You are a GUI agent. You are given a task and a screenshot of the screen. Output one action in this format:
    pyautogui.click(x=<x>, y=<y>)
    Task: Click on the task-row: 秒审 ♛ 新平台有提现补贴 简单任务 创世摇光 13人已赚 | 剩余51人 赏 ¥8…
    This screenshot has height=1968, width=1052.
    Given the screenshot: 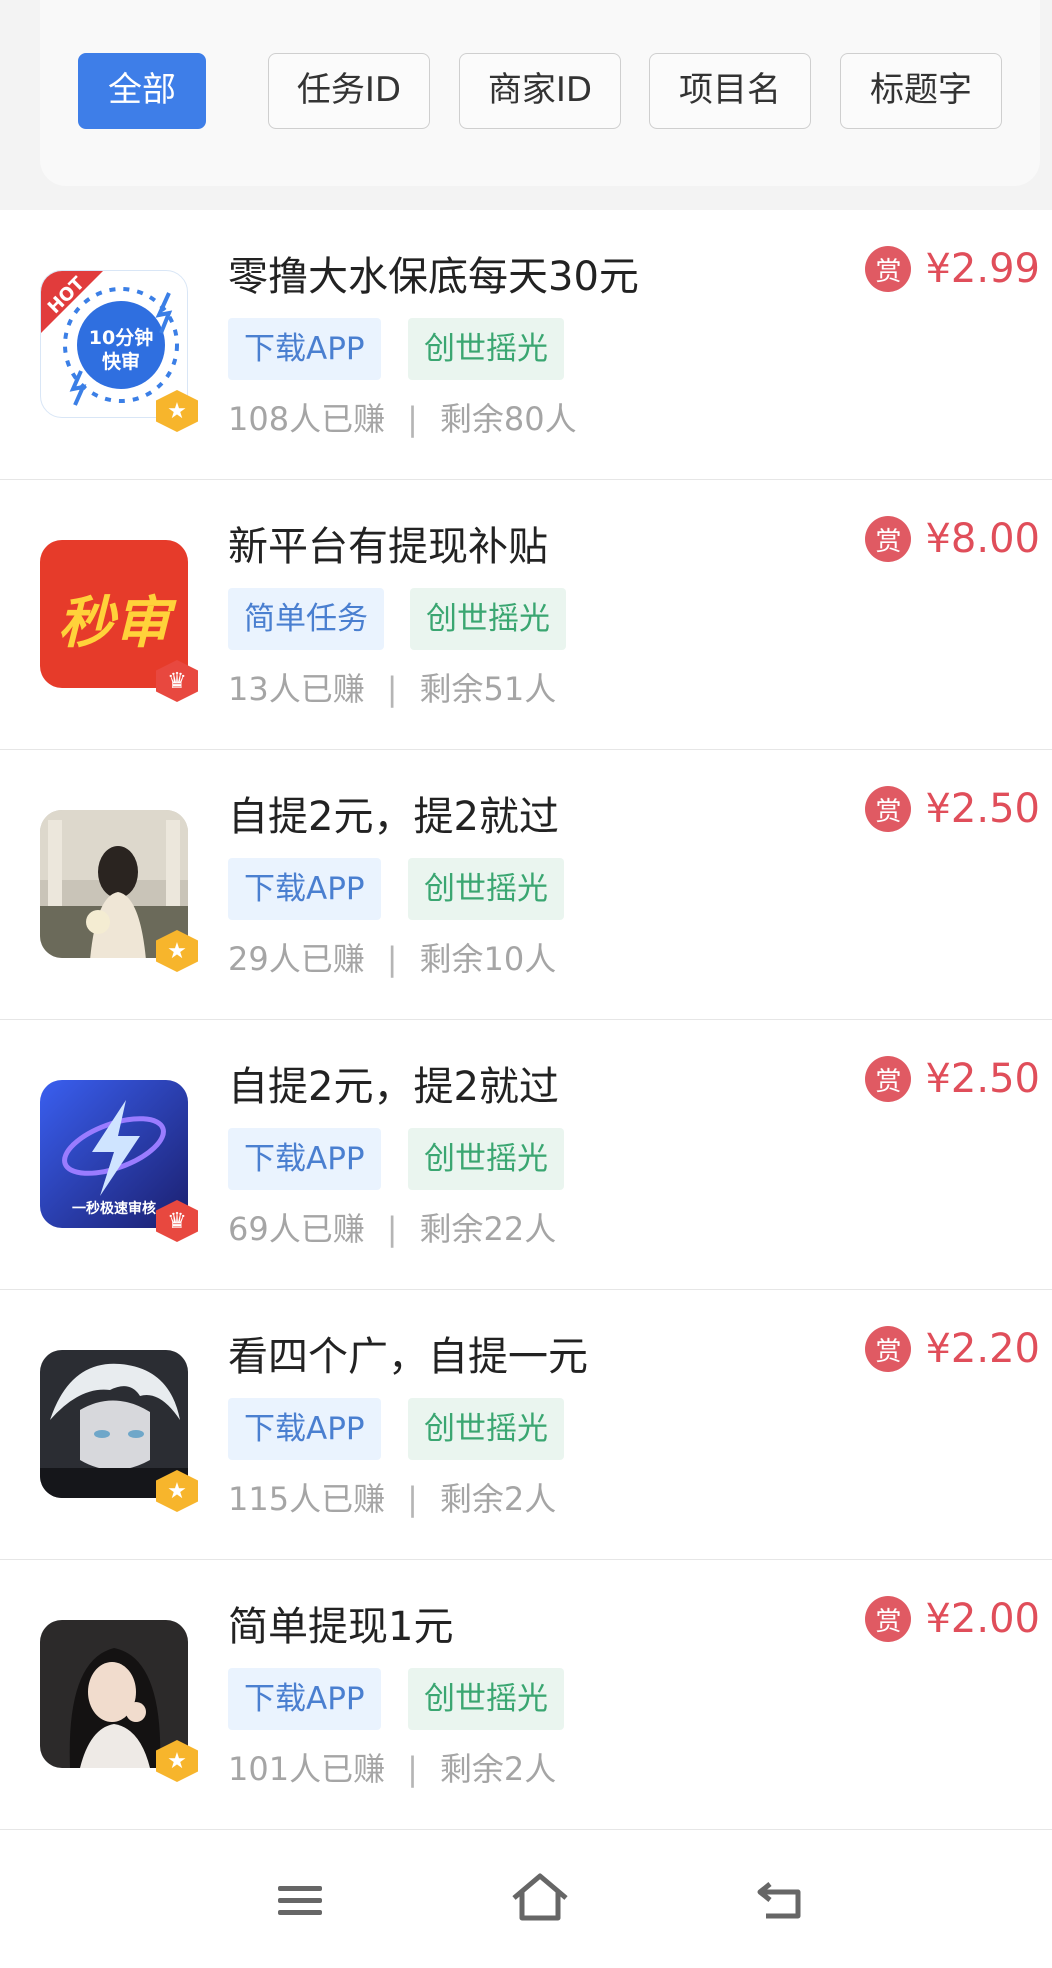 What is the action you would take?
    pyautogui.click(x=526, y=615)
    